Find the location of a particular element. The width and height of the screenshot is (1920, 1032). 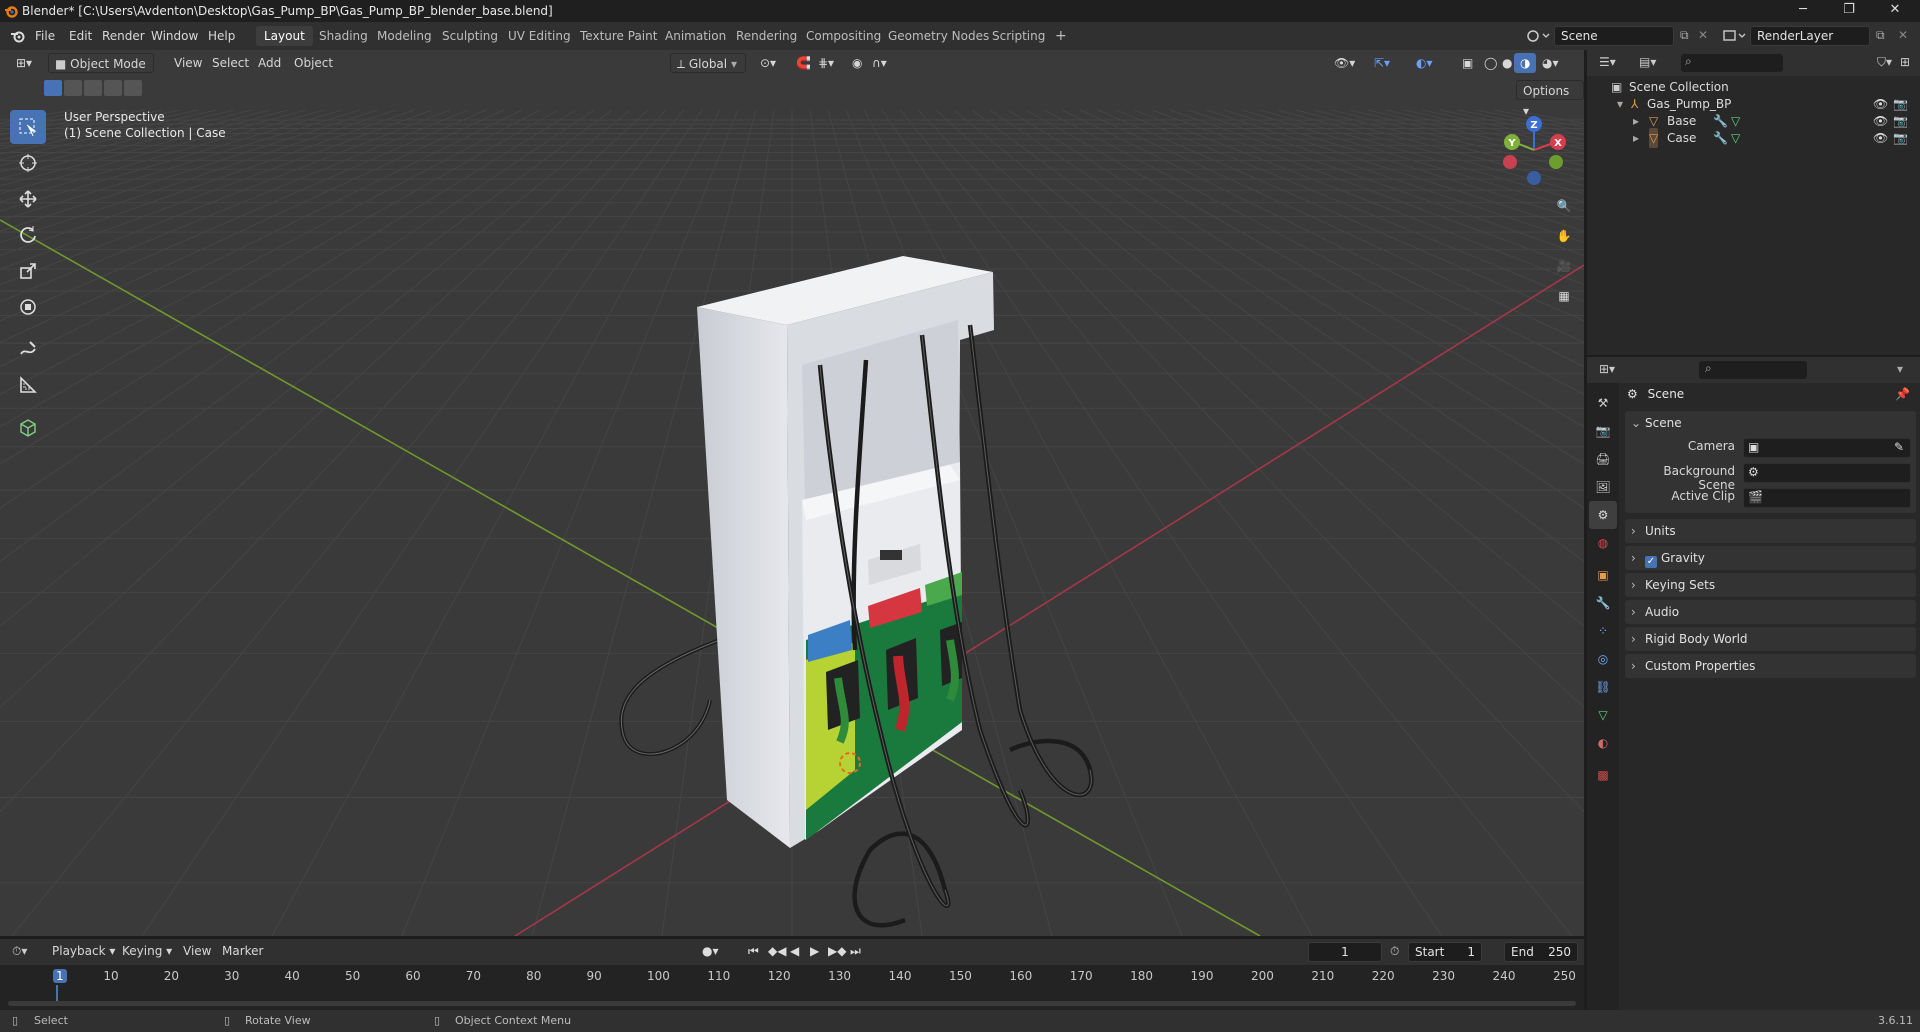

scene-selector-icon is located at coordinates (1538, 36).